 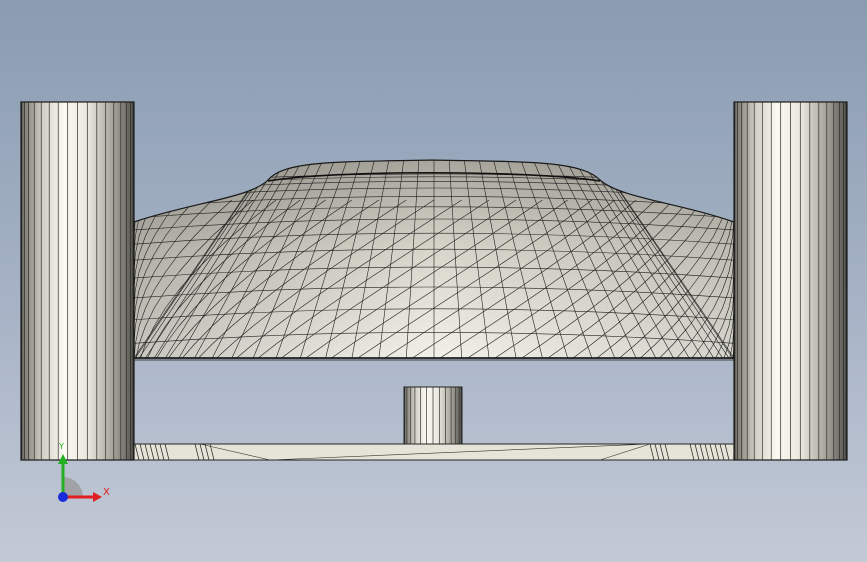 I want to click on center-post, so click(x=433, y=415).